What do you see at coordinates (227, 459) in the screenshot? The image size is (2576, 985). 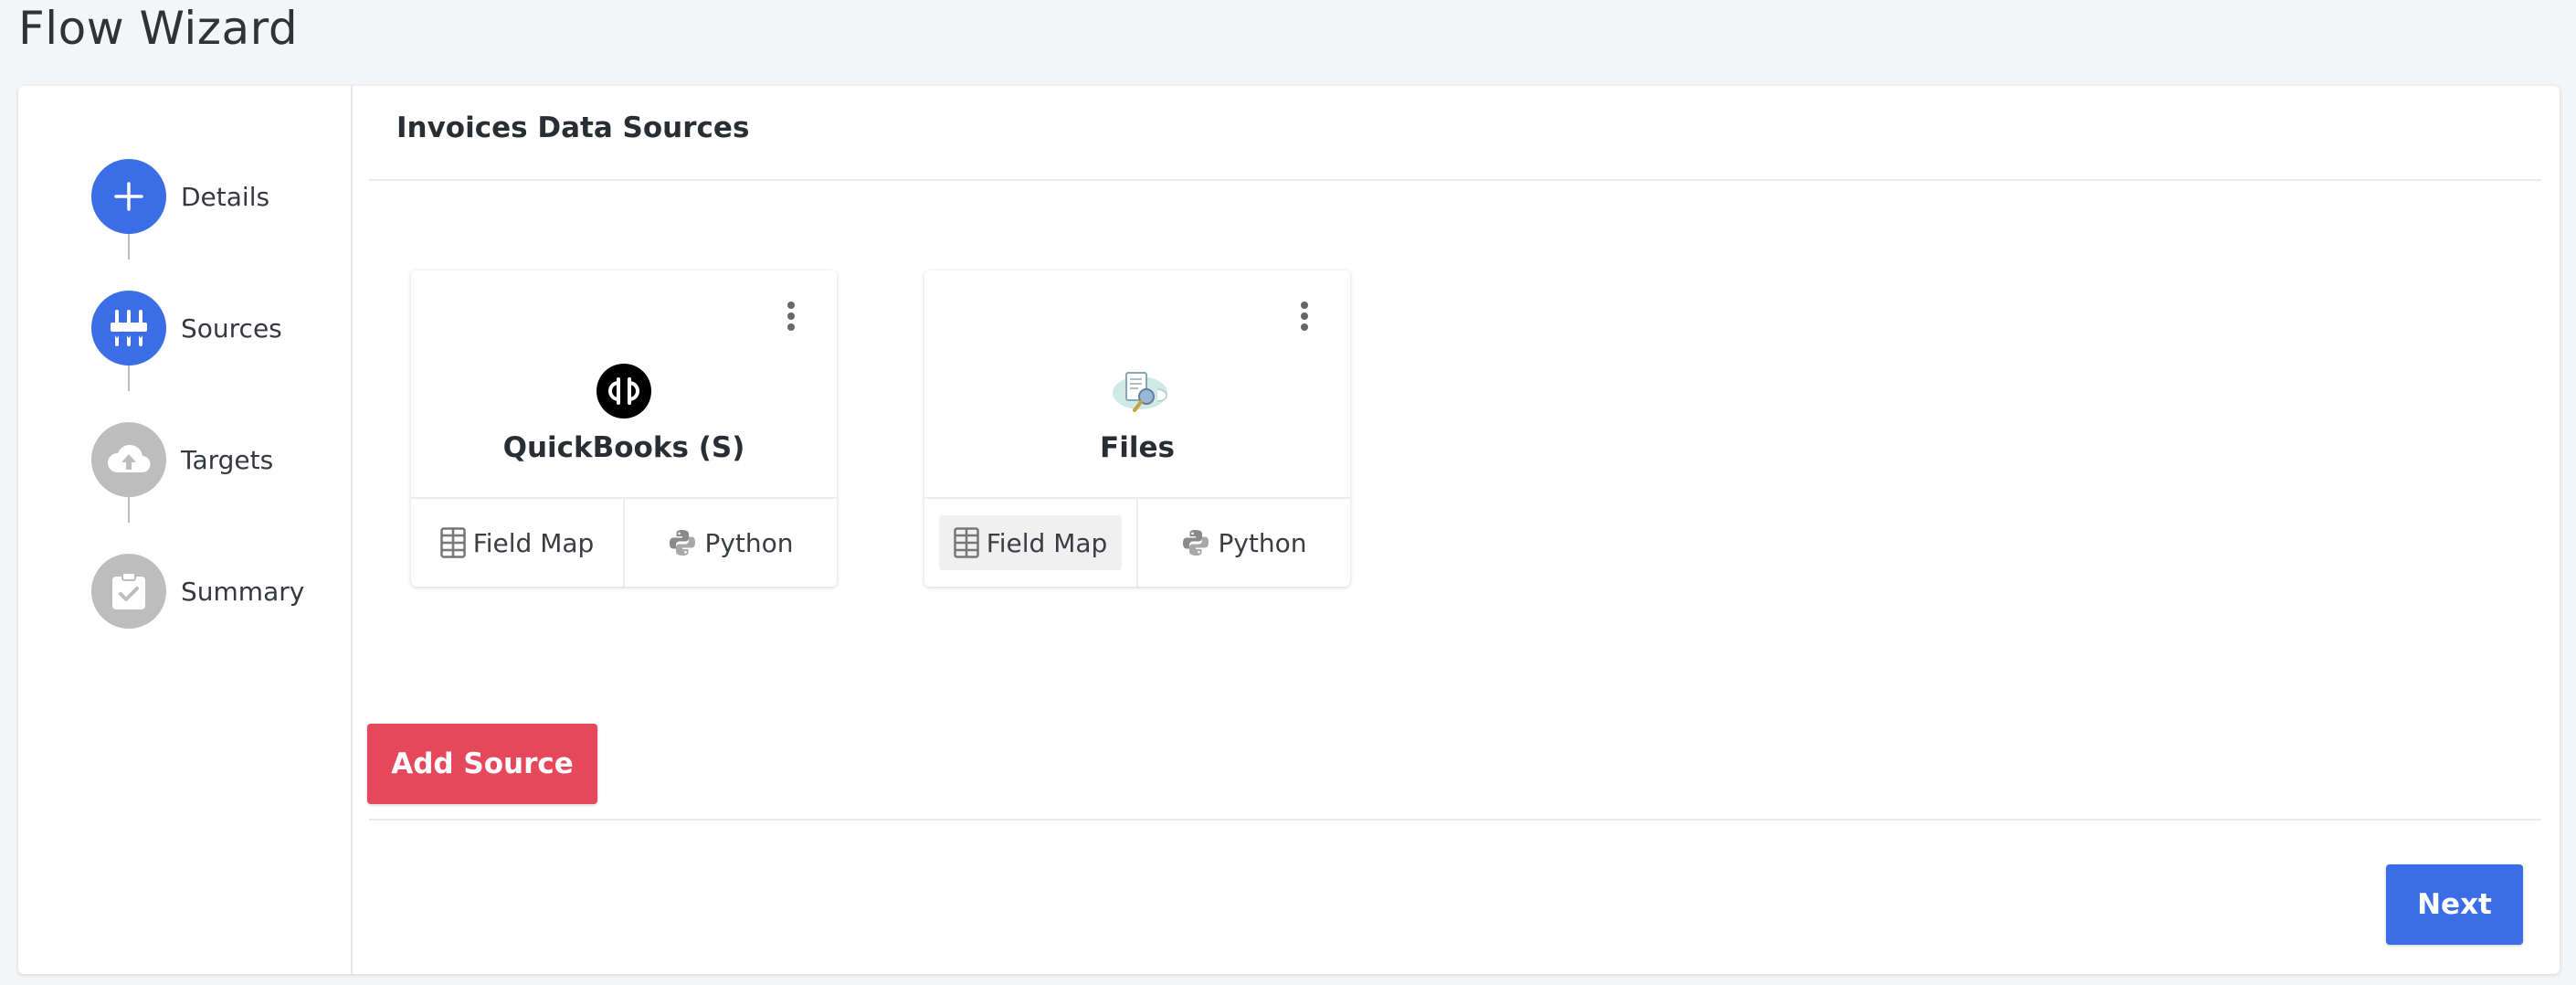 I see `step-label: Targets` at bounding box center [227, 459].